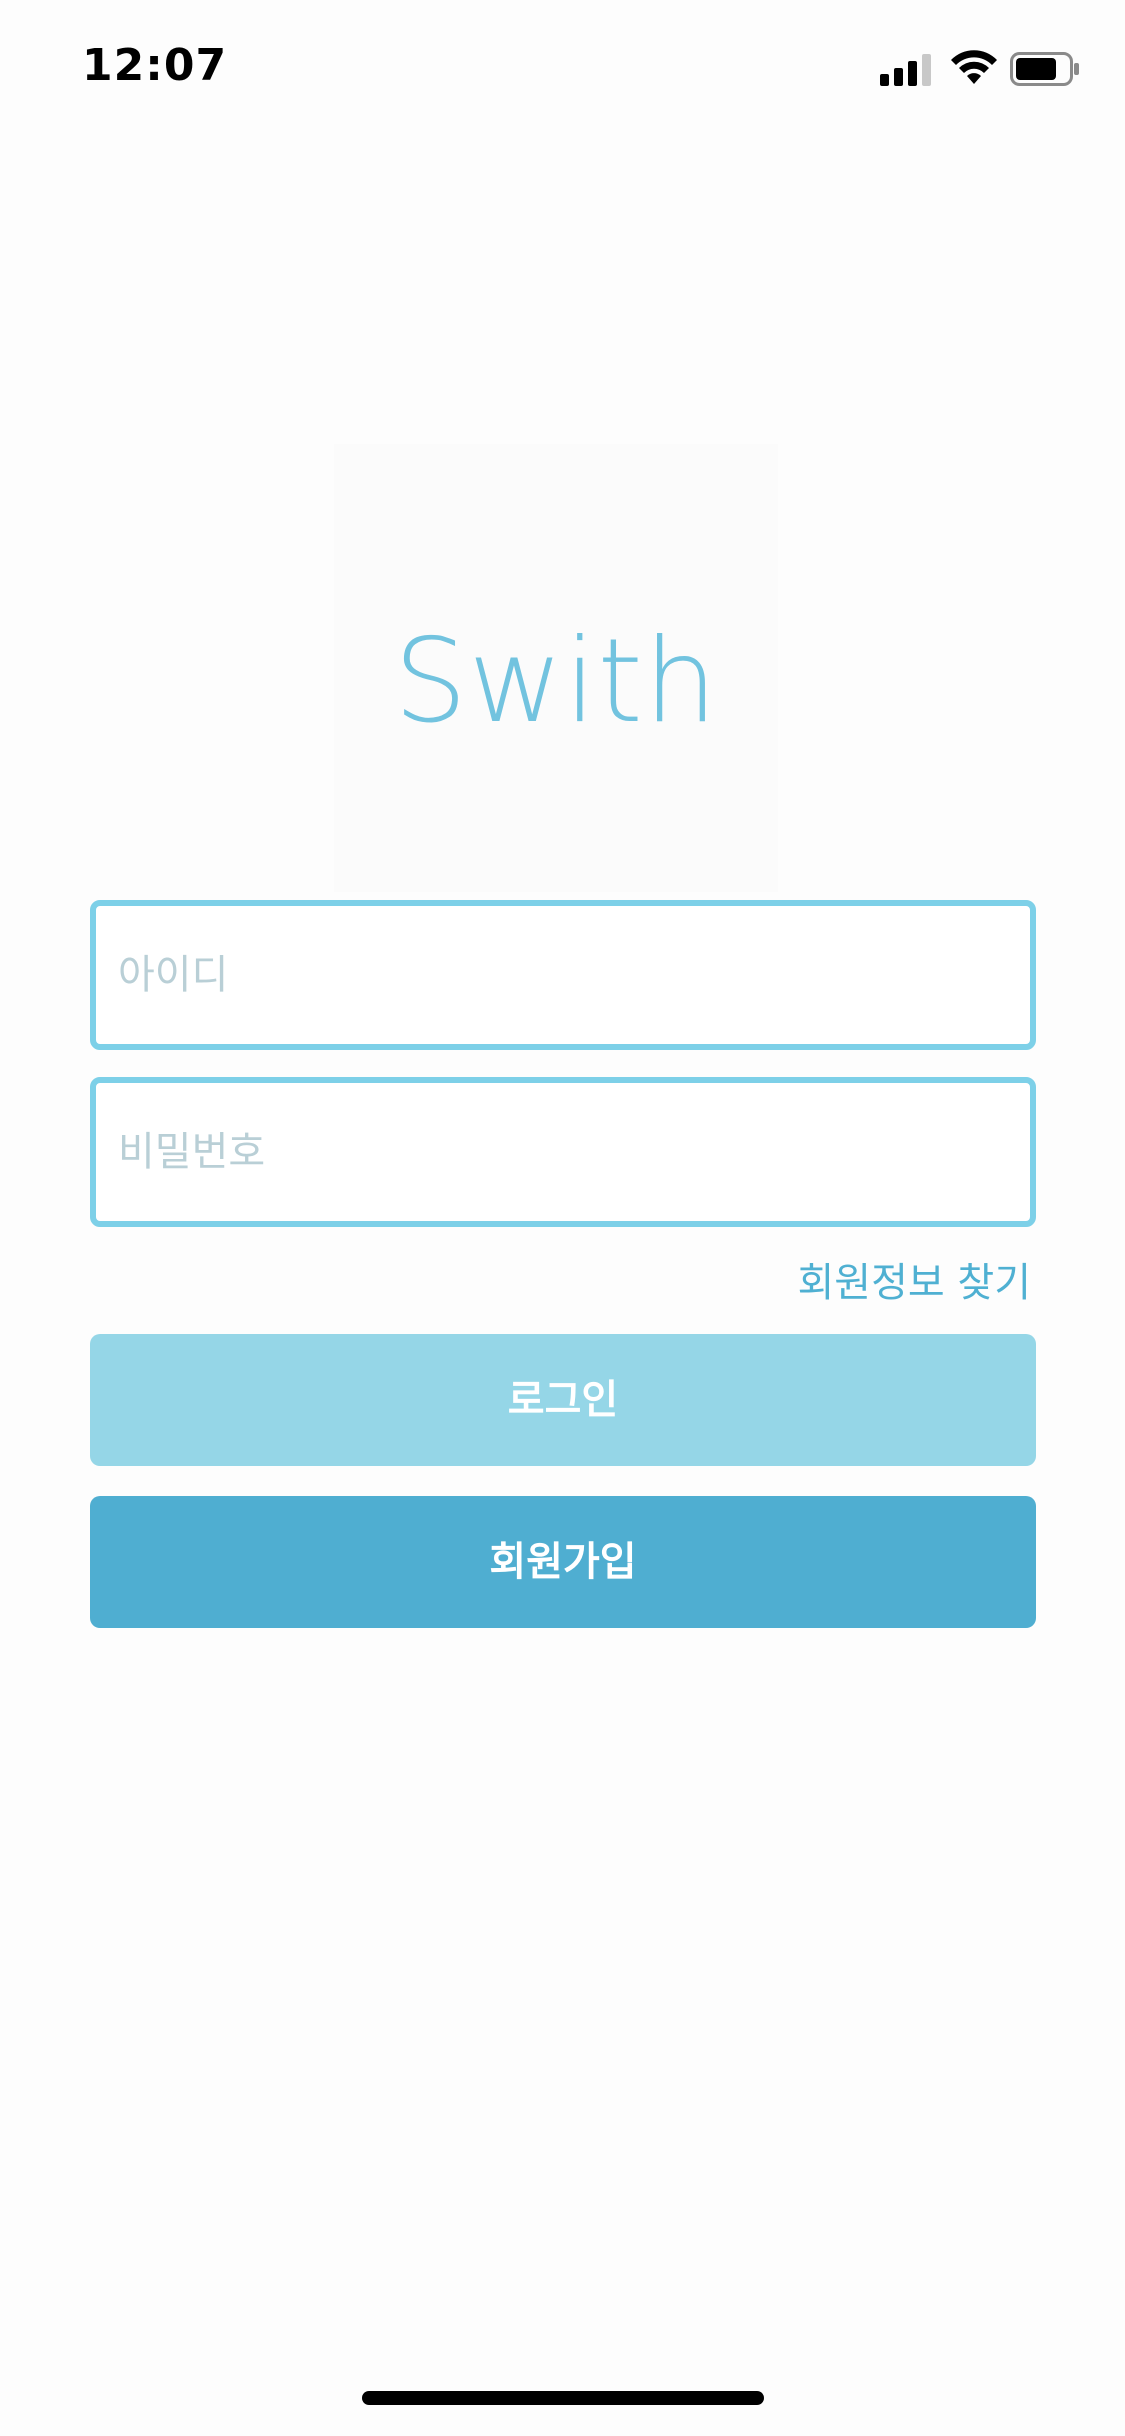 The height and width of the screenshot is (2436, 1125). I want to click on logo-panel: Swith, so click(556, 668).